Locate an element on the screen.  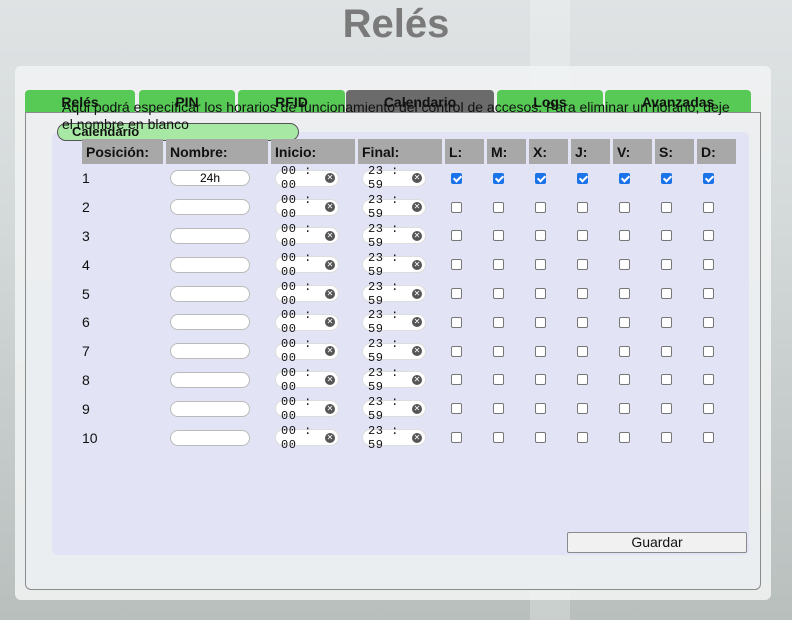
save-button: Guardar is located at coordinates (657, 542).